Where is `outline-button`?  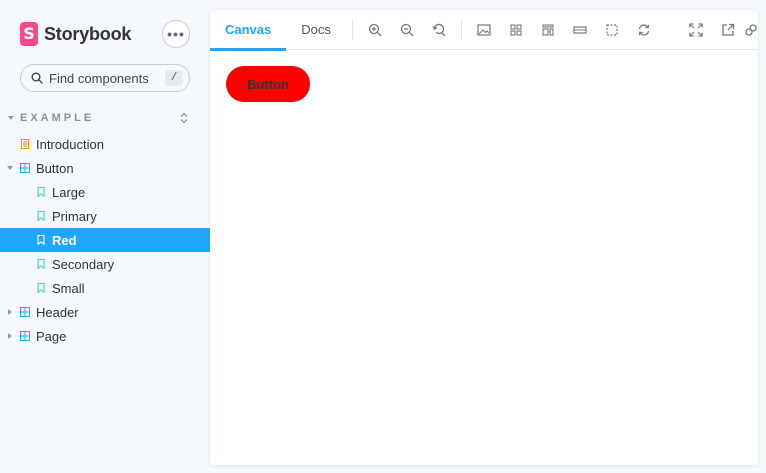 outline-button is located at coordinates (612, 30).